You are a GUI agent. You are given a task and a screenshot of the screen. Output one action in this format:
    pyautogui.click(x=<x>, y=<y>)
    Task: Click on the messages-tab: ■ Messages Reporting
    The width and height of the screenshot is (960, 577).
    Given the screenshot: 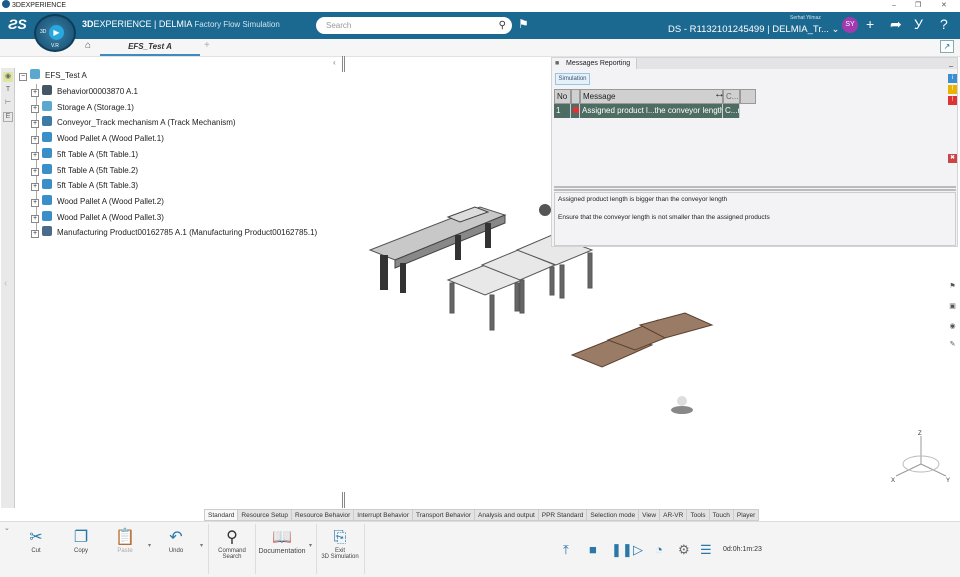 What is the action you would take?
    pyautogui.click(x=595, y=63)
    